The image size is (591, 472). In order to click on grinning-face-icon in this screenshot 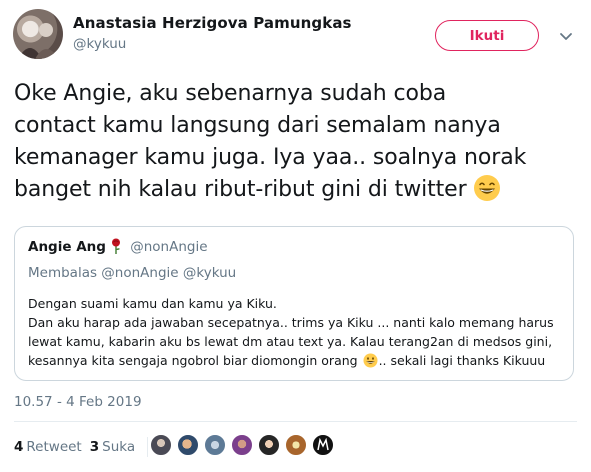, I will do `click(370, 360)`.